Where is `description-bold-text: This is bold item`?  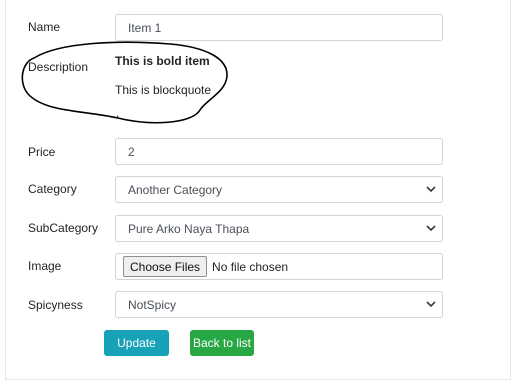 description-bold-text: This is bold item is located at coordinates (162, 61).